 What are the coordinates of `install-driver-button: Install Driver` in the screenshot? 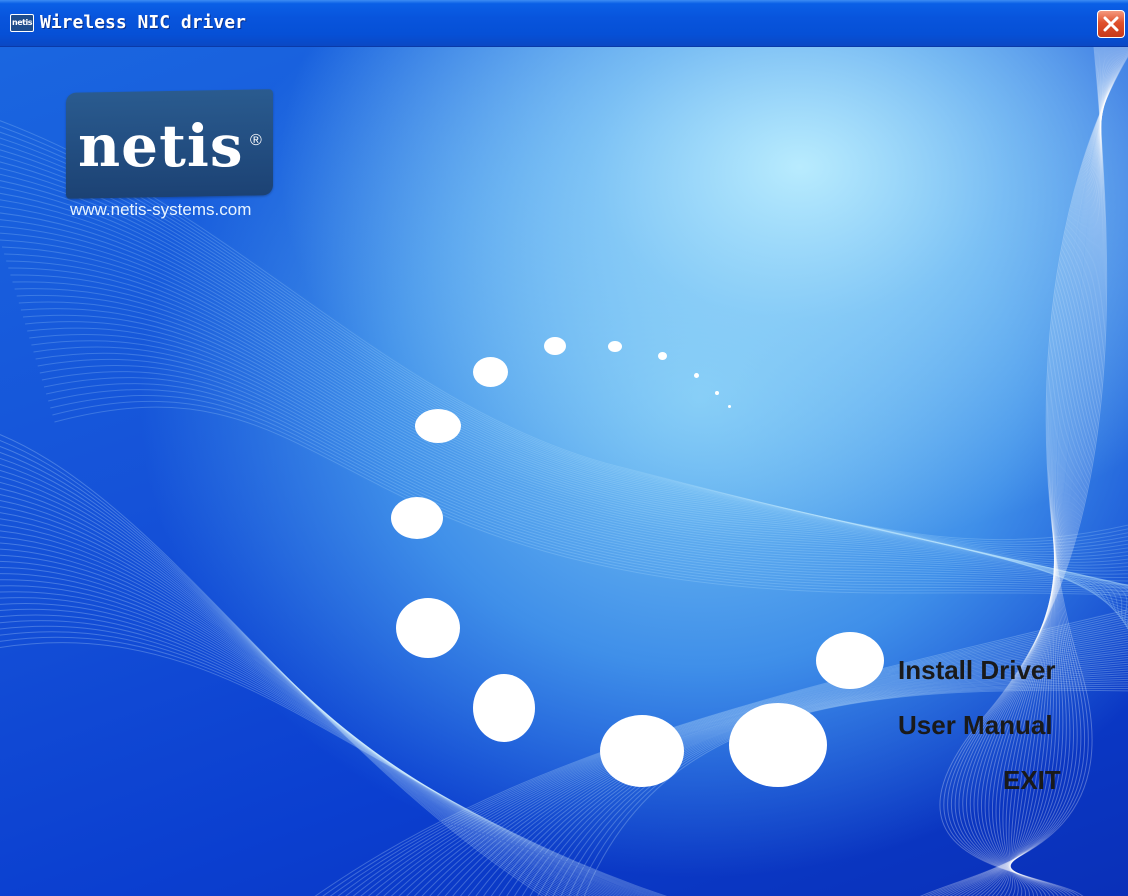 It's located at (977, 670).